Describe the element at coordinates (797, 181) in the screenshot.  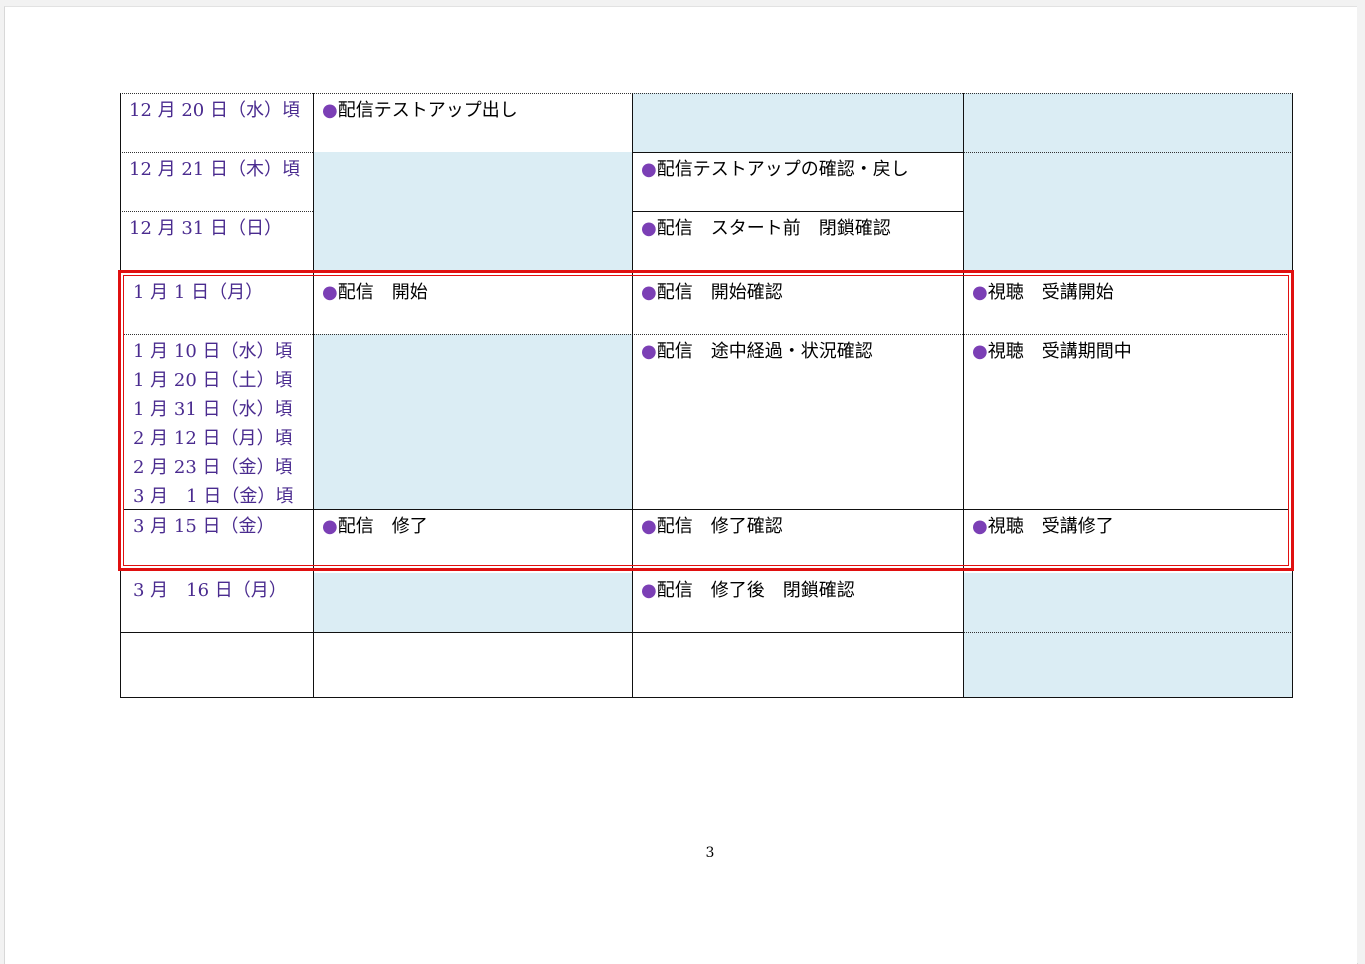
I see `task-cell: ●配信テストアップの確認・戻し` at that location.